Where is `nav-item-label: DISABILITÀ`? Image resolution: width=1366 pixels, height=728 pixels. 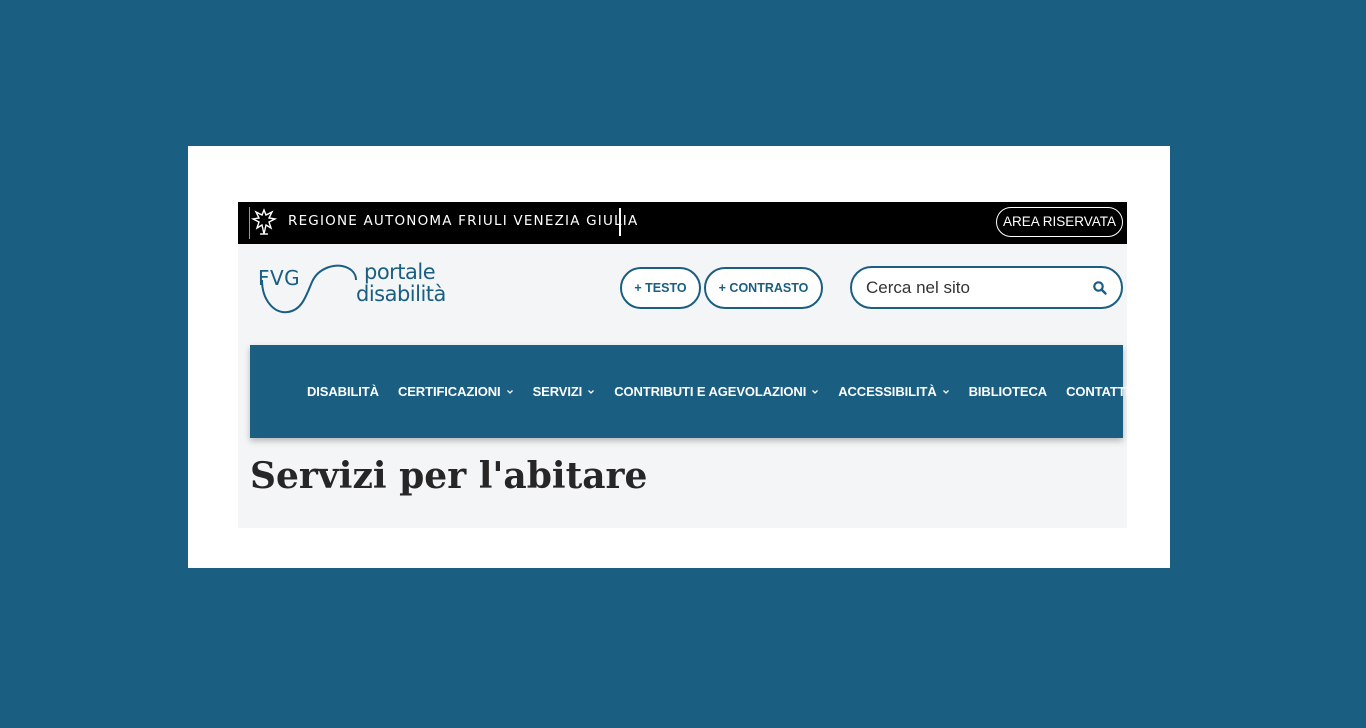 nav-item-label: DISABILITÀ is located at coordinates (343, 391).